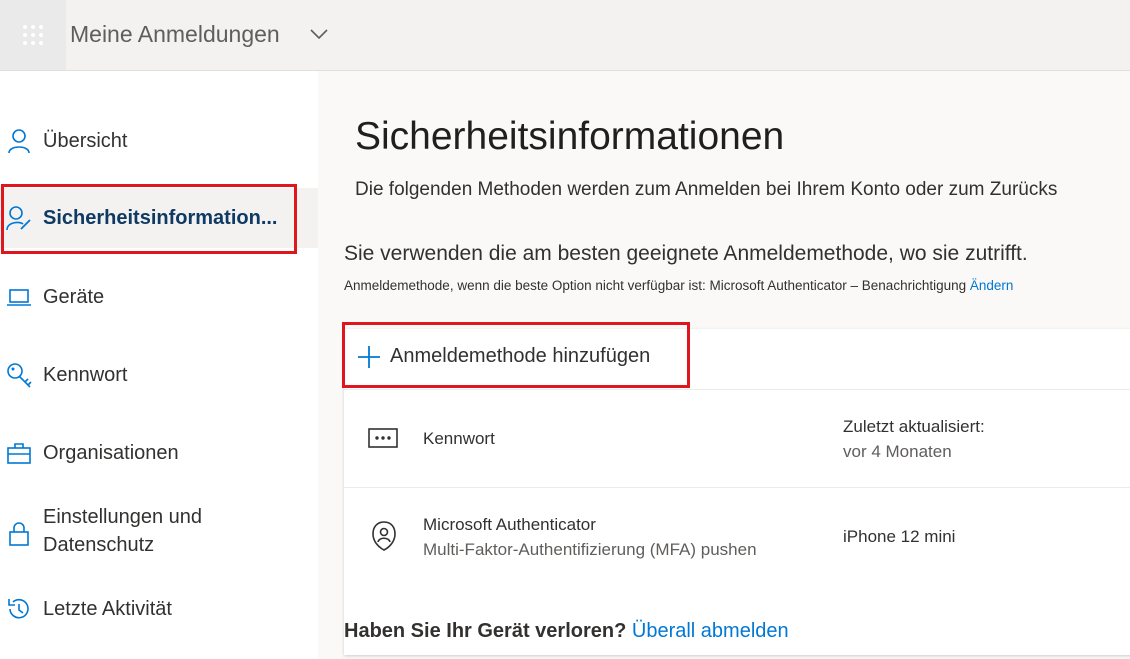 The height and width of the screenshot is (659, 1130). Describe the element at coordinates (159, 375) in the screenshot. I see `sidebar-item-password: Kennwort` at that location.